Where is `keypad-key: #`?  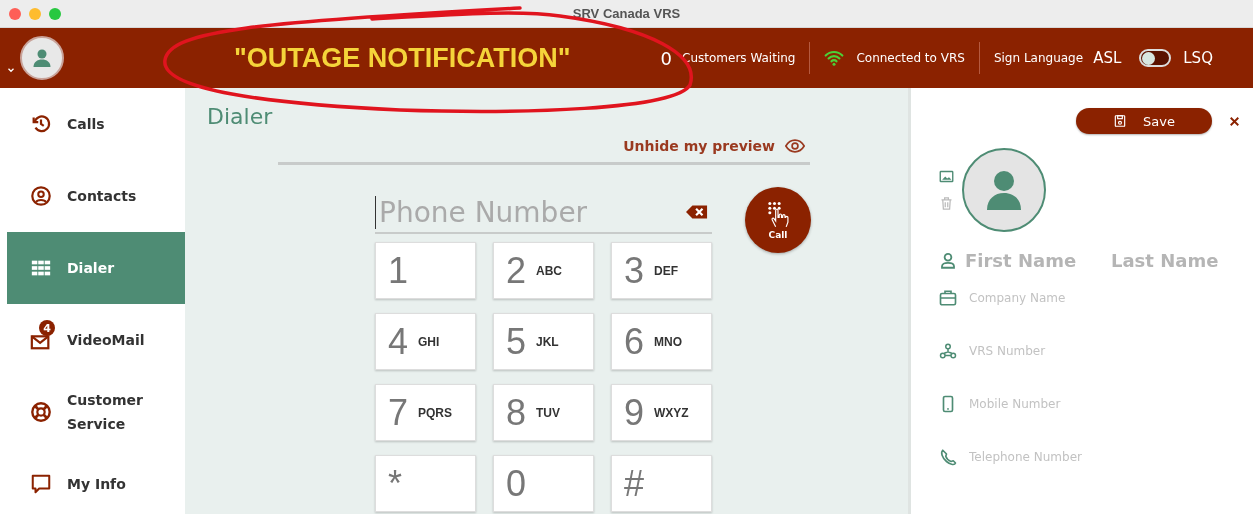 keypad-key: # is located at coordinates (661, 483).